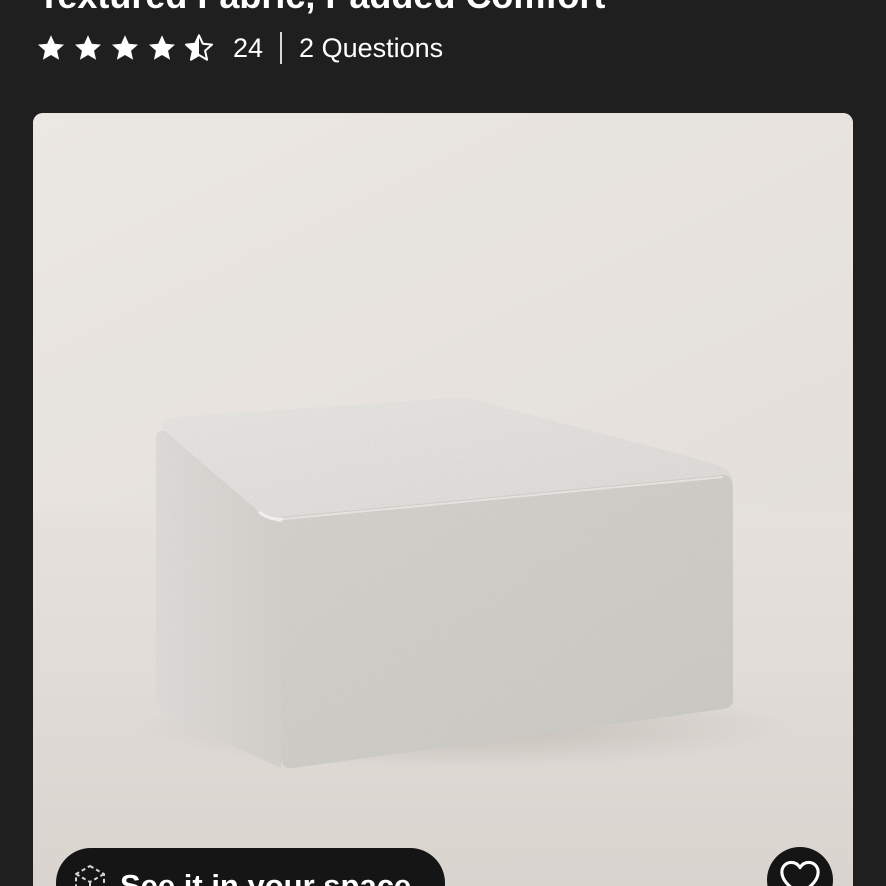 The image size is (886, 886). What do you see at coordinates (248, 48) in the screenshot?
I see `review-count-link: 24` at bounding box center [248, 48].